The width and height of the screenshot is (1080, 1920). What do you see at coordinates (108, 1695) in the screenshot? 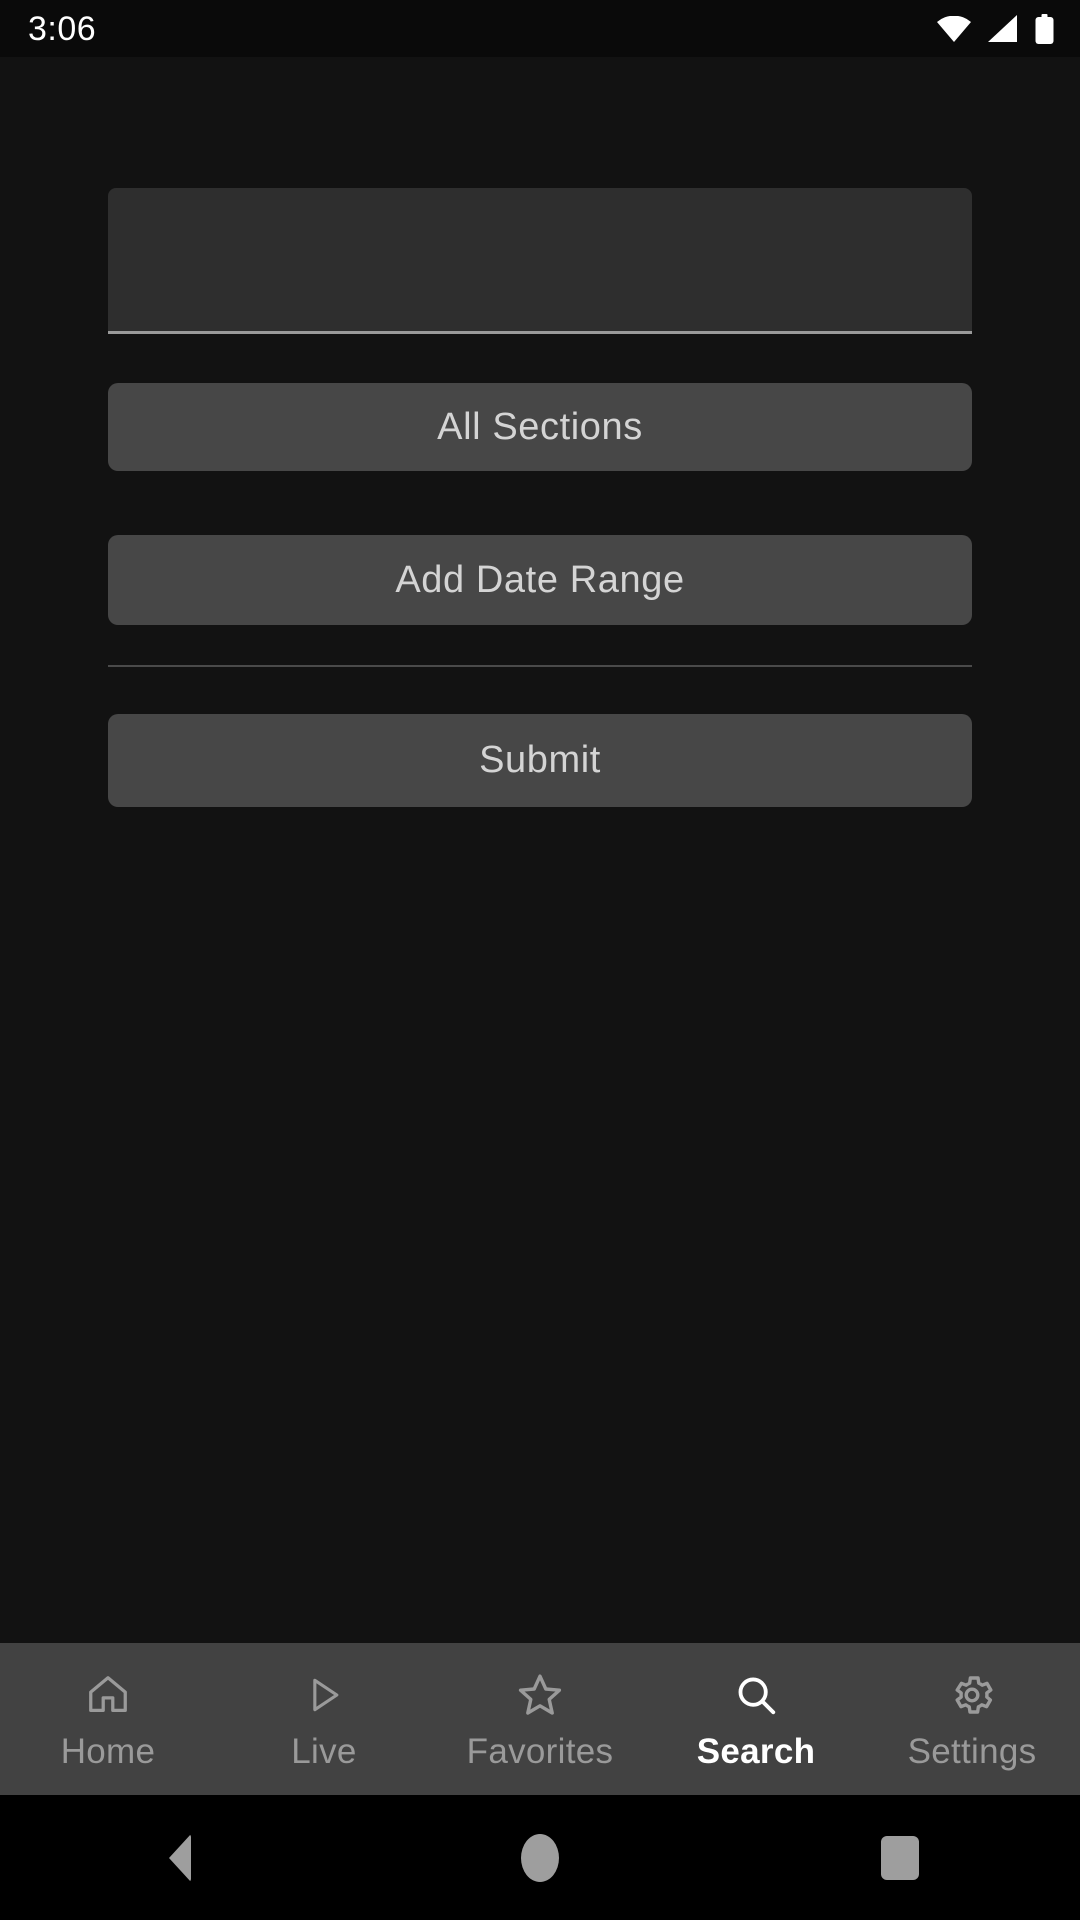
I see `home-icon` at bounding box center [108, 1695].